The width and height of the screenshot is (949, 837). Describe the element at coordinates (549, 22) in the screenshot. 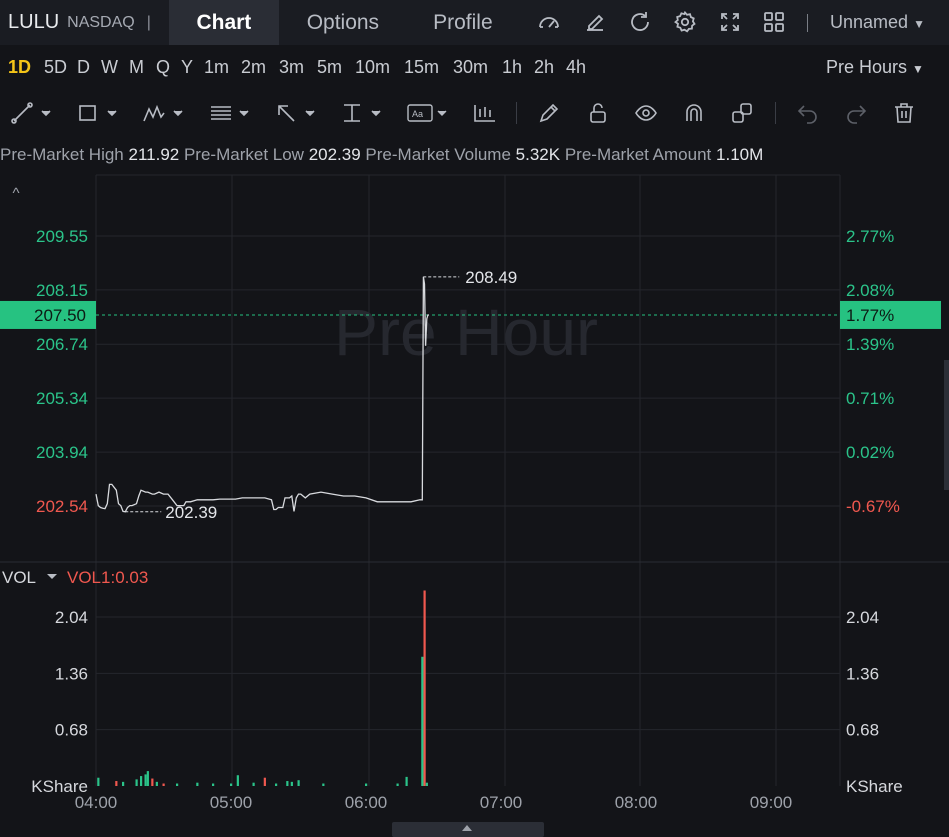

I see `gauge-icon` at that location.